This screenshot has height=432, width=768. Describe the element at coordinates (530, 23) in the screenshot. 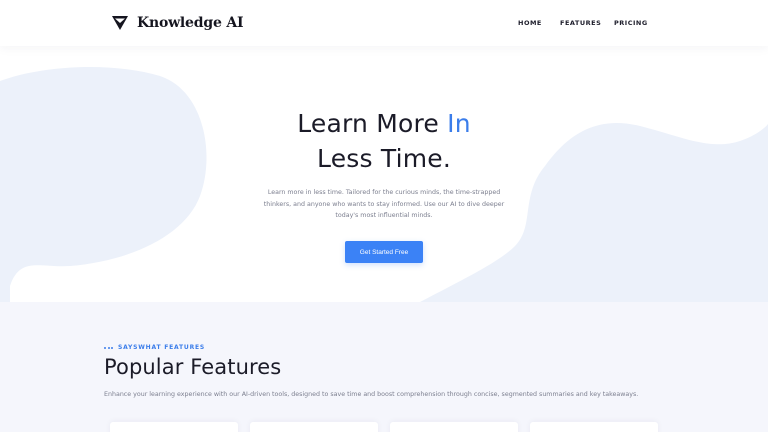

I see `nav-home: HOME` at that location.